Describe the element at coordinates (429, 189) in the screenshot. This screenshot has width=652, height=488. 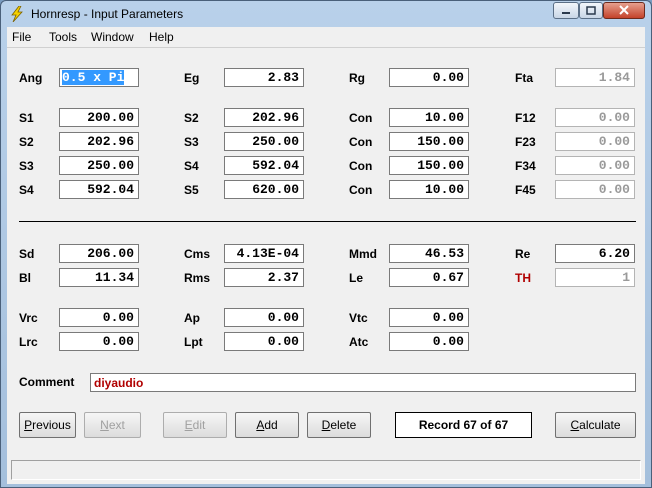
I see `segment-row-4-con-input: 10.00` at that location.